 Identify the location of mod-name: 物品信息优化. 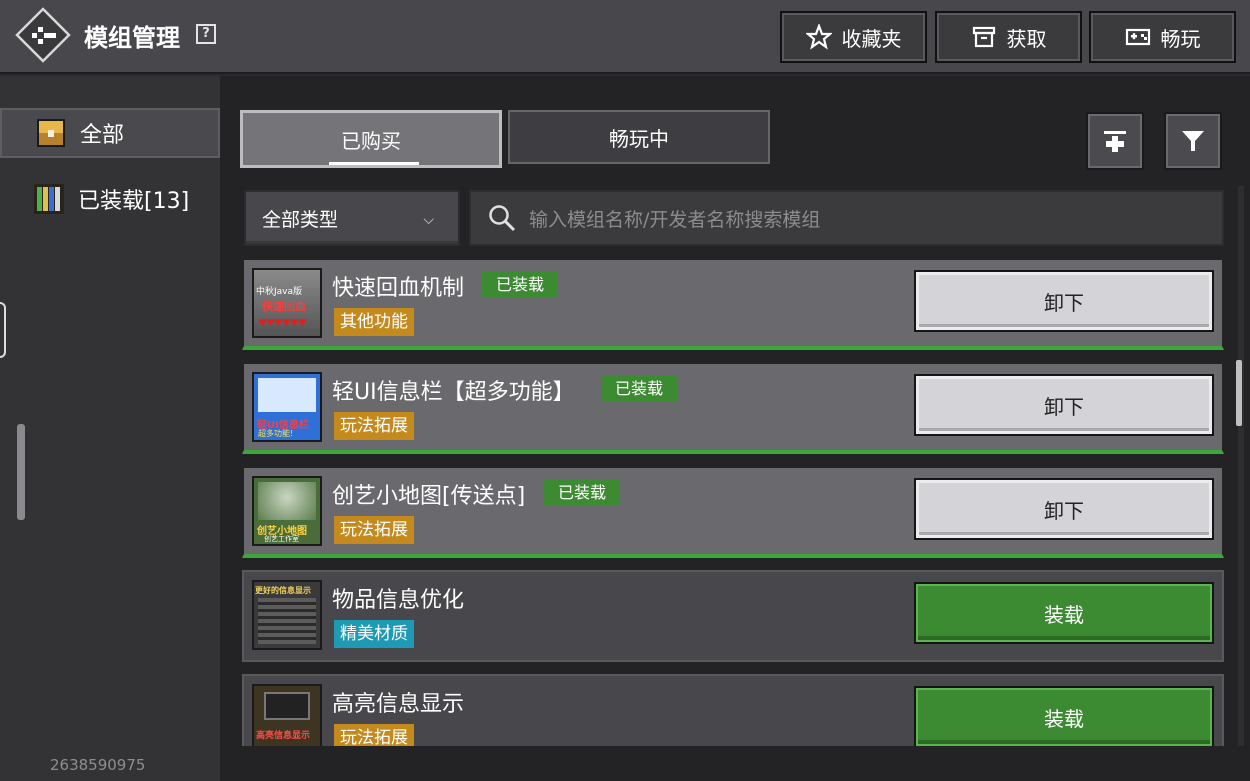
(398, 600).